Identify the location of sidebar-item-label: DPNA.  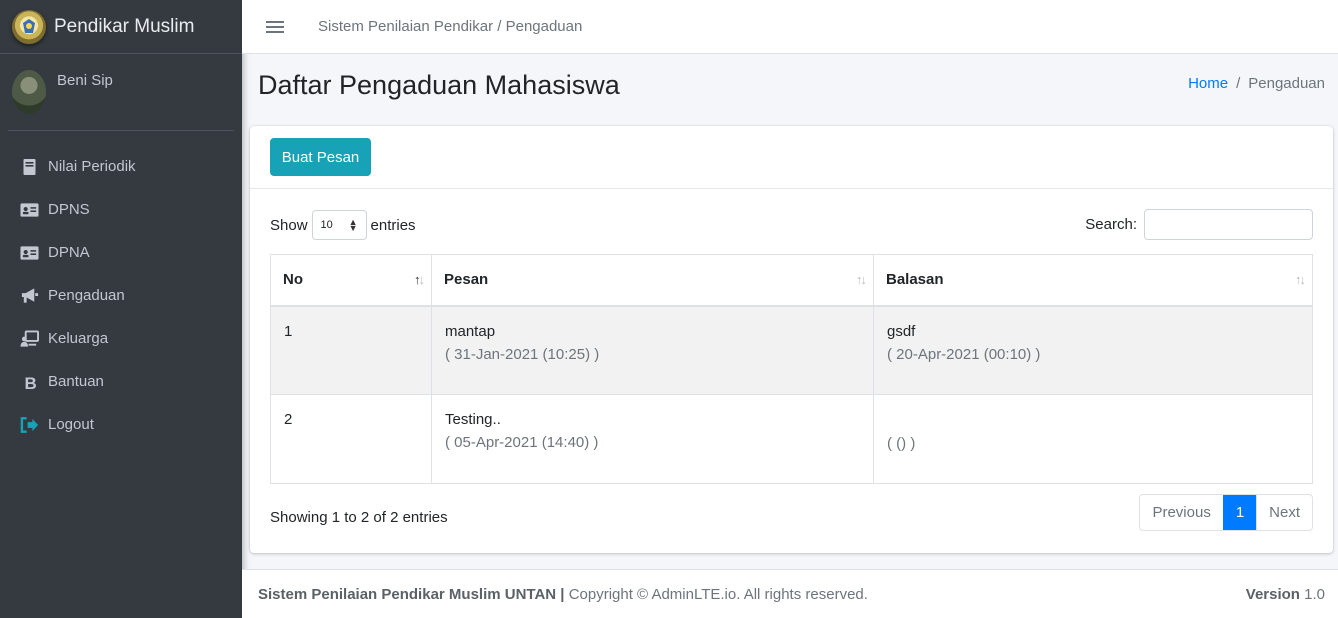
(69, 252).